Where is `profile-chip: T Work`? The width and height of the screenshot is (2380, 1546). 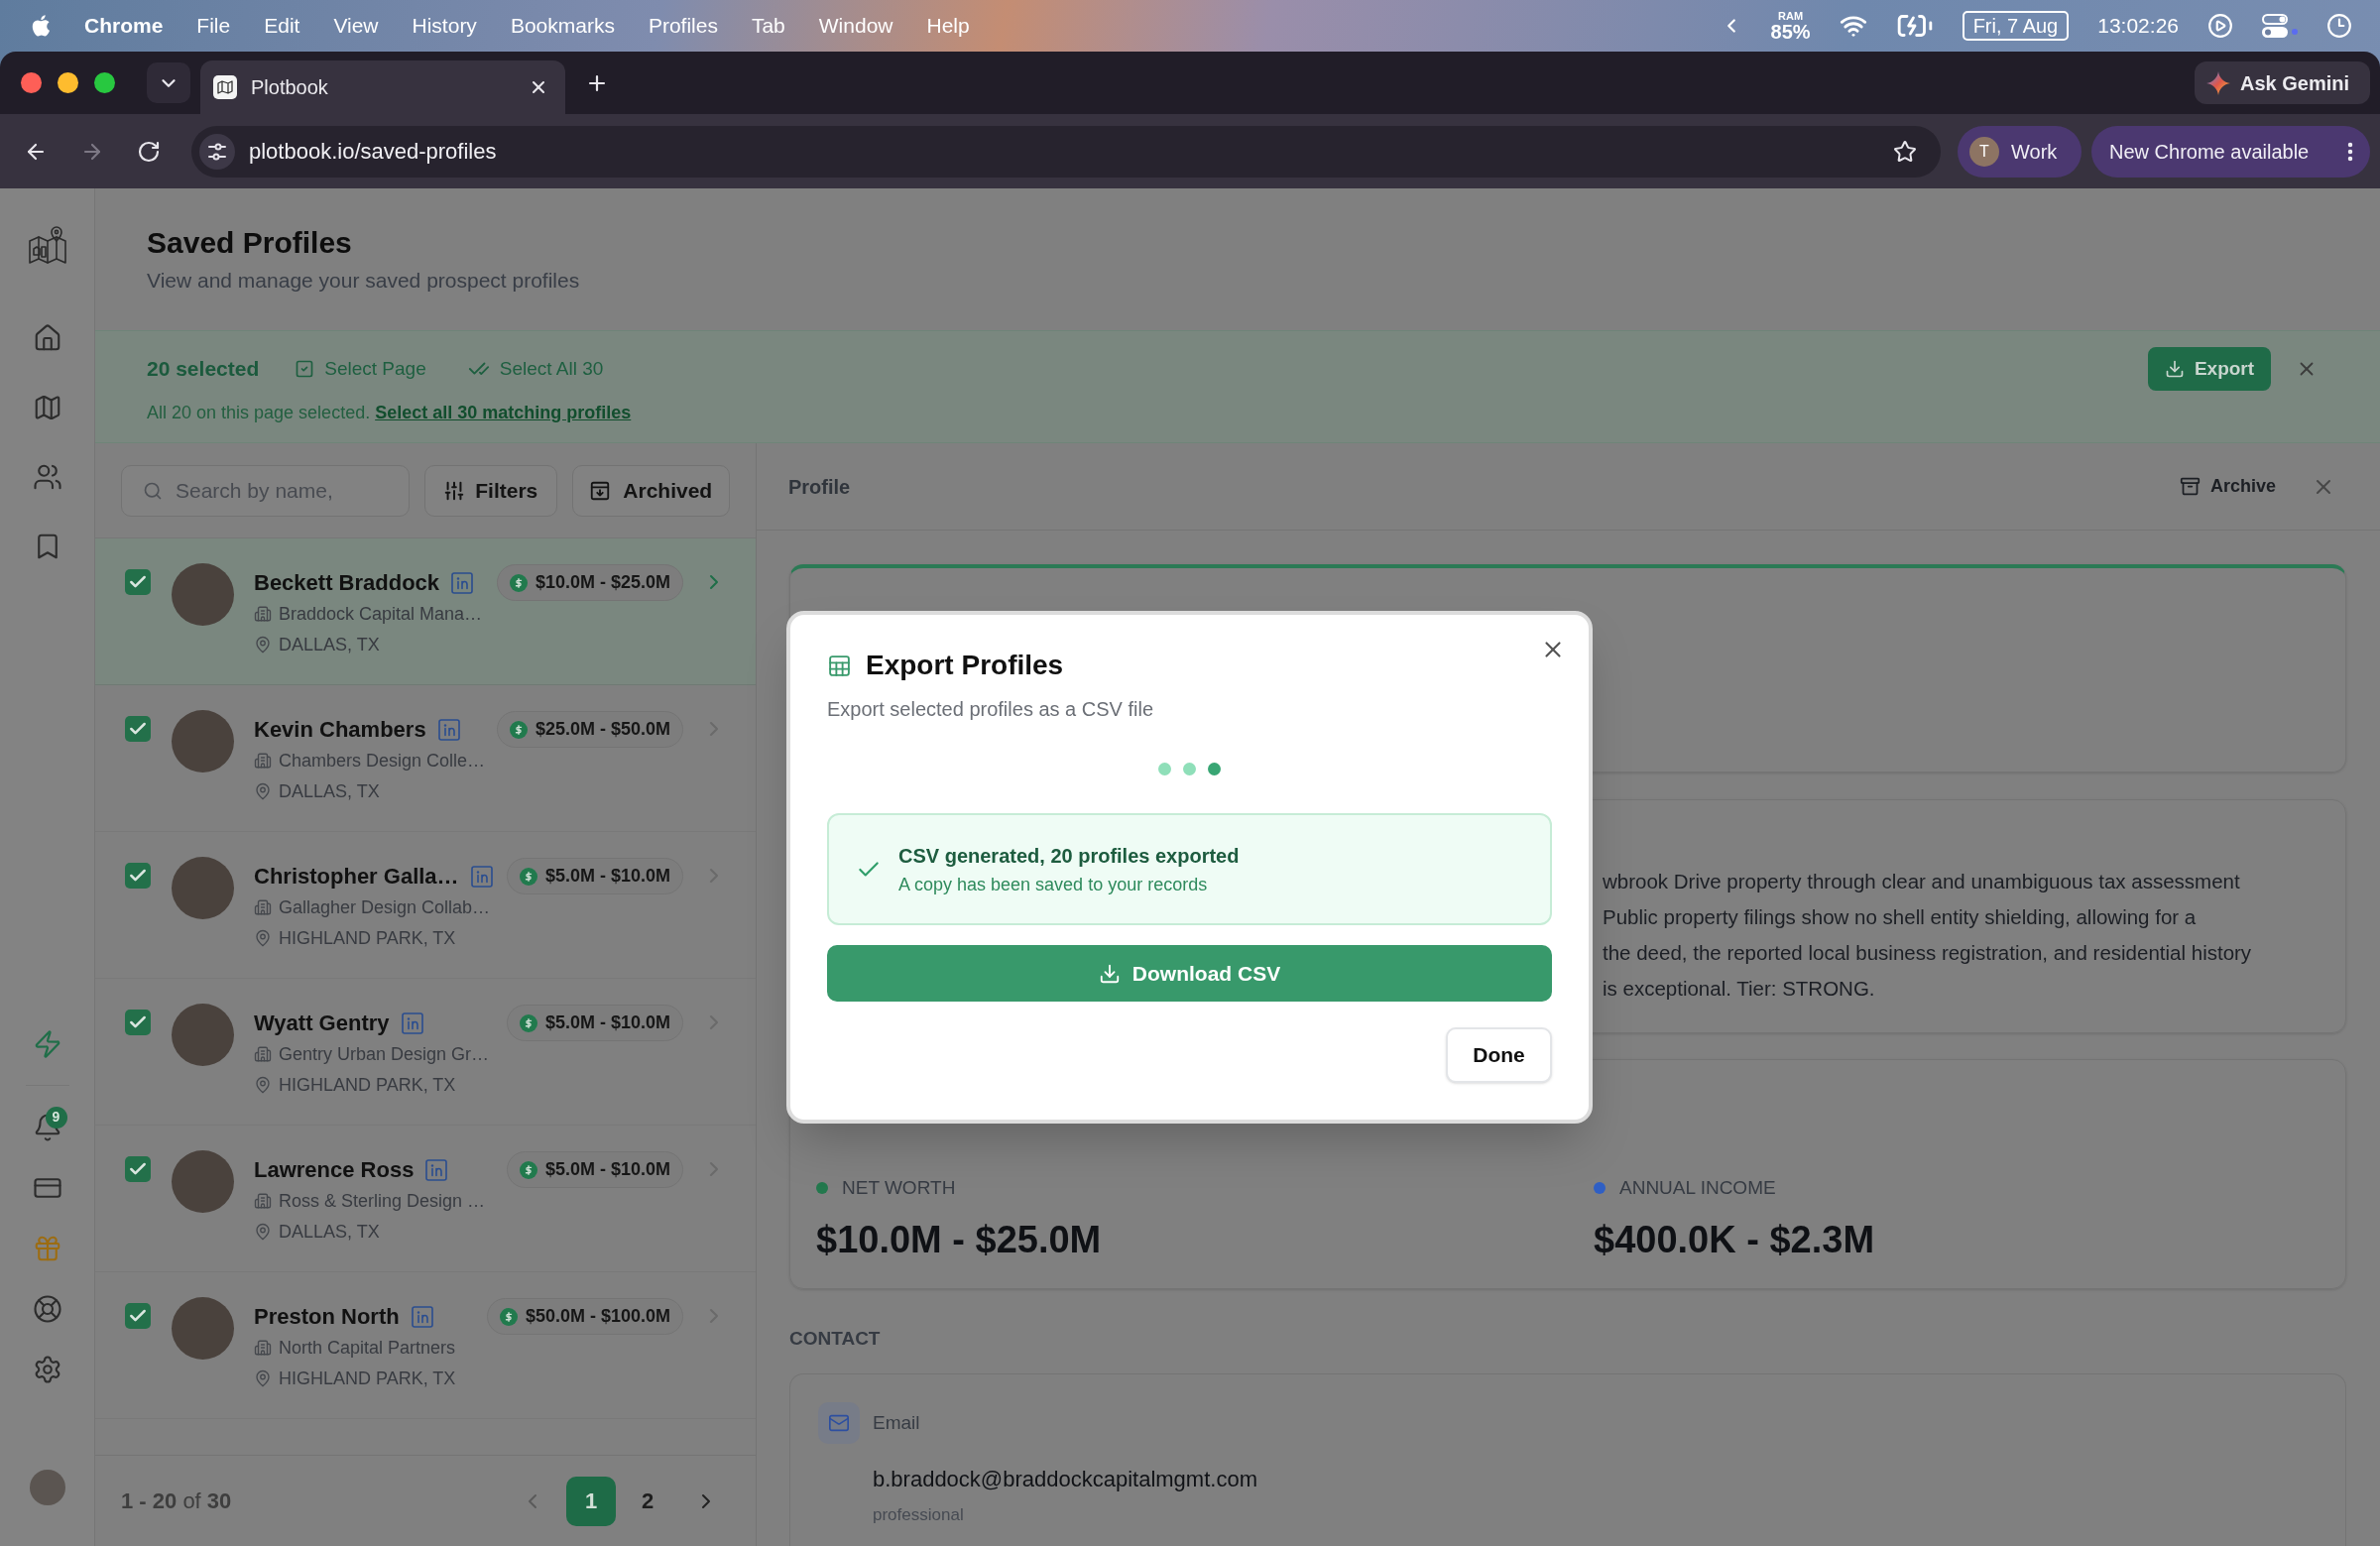 profile-chip: T Work is located at coordinates (2020, 151).